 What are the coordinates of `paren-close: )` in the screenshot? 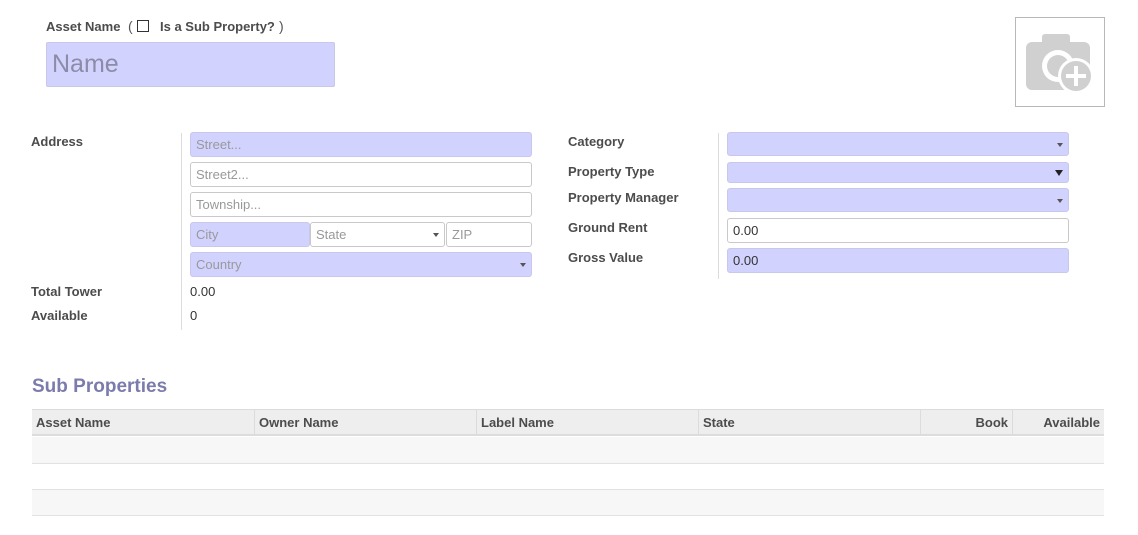 It's located at (281, 26).